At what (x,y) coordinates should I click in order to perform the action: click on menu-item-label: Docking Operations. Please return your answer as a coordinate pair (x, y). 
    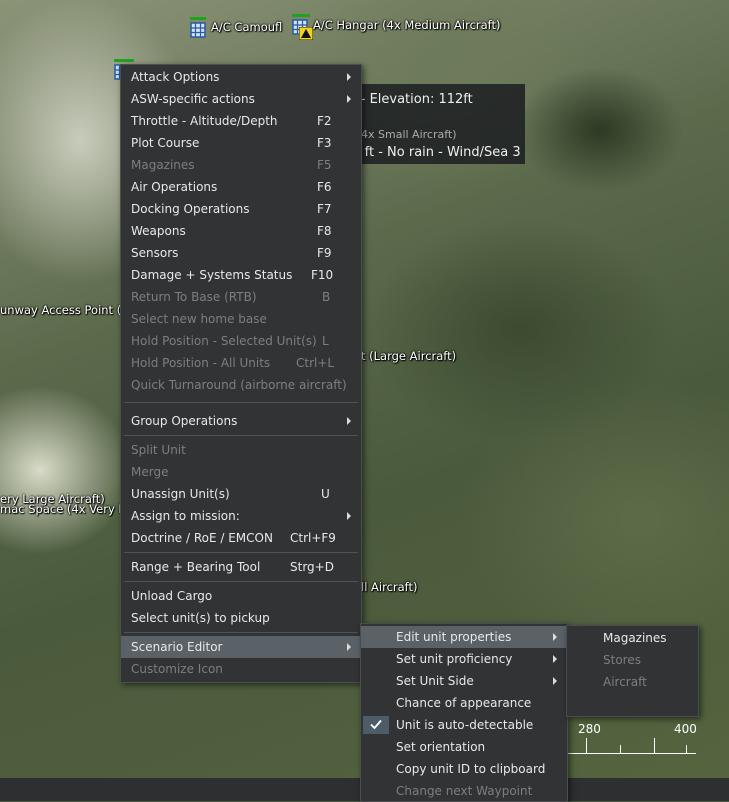
    Looking at the image, I should click on (190, 209).